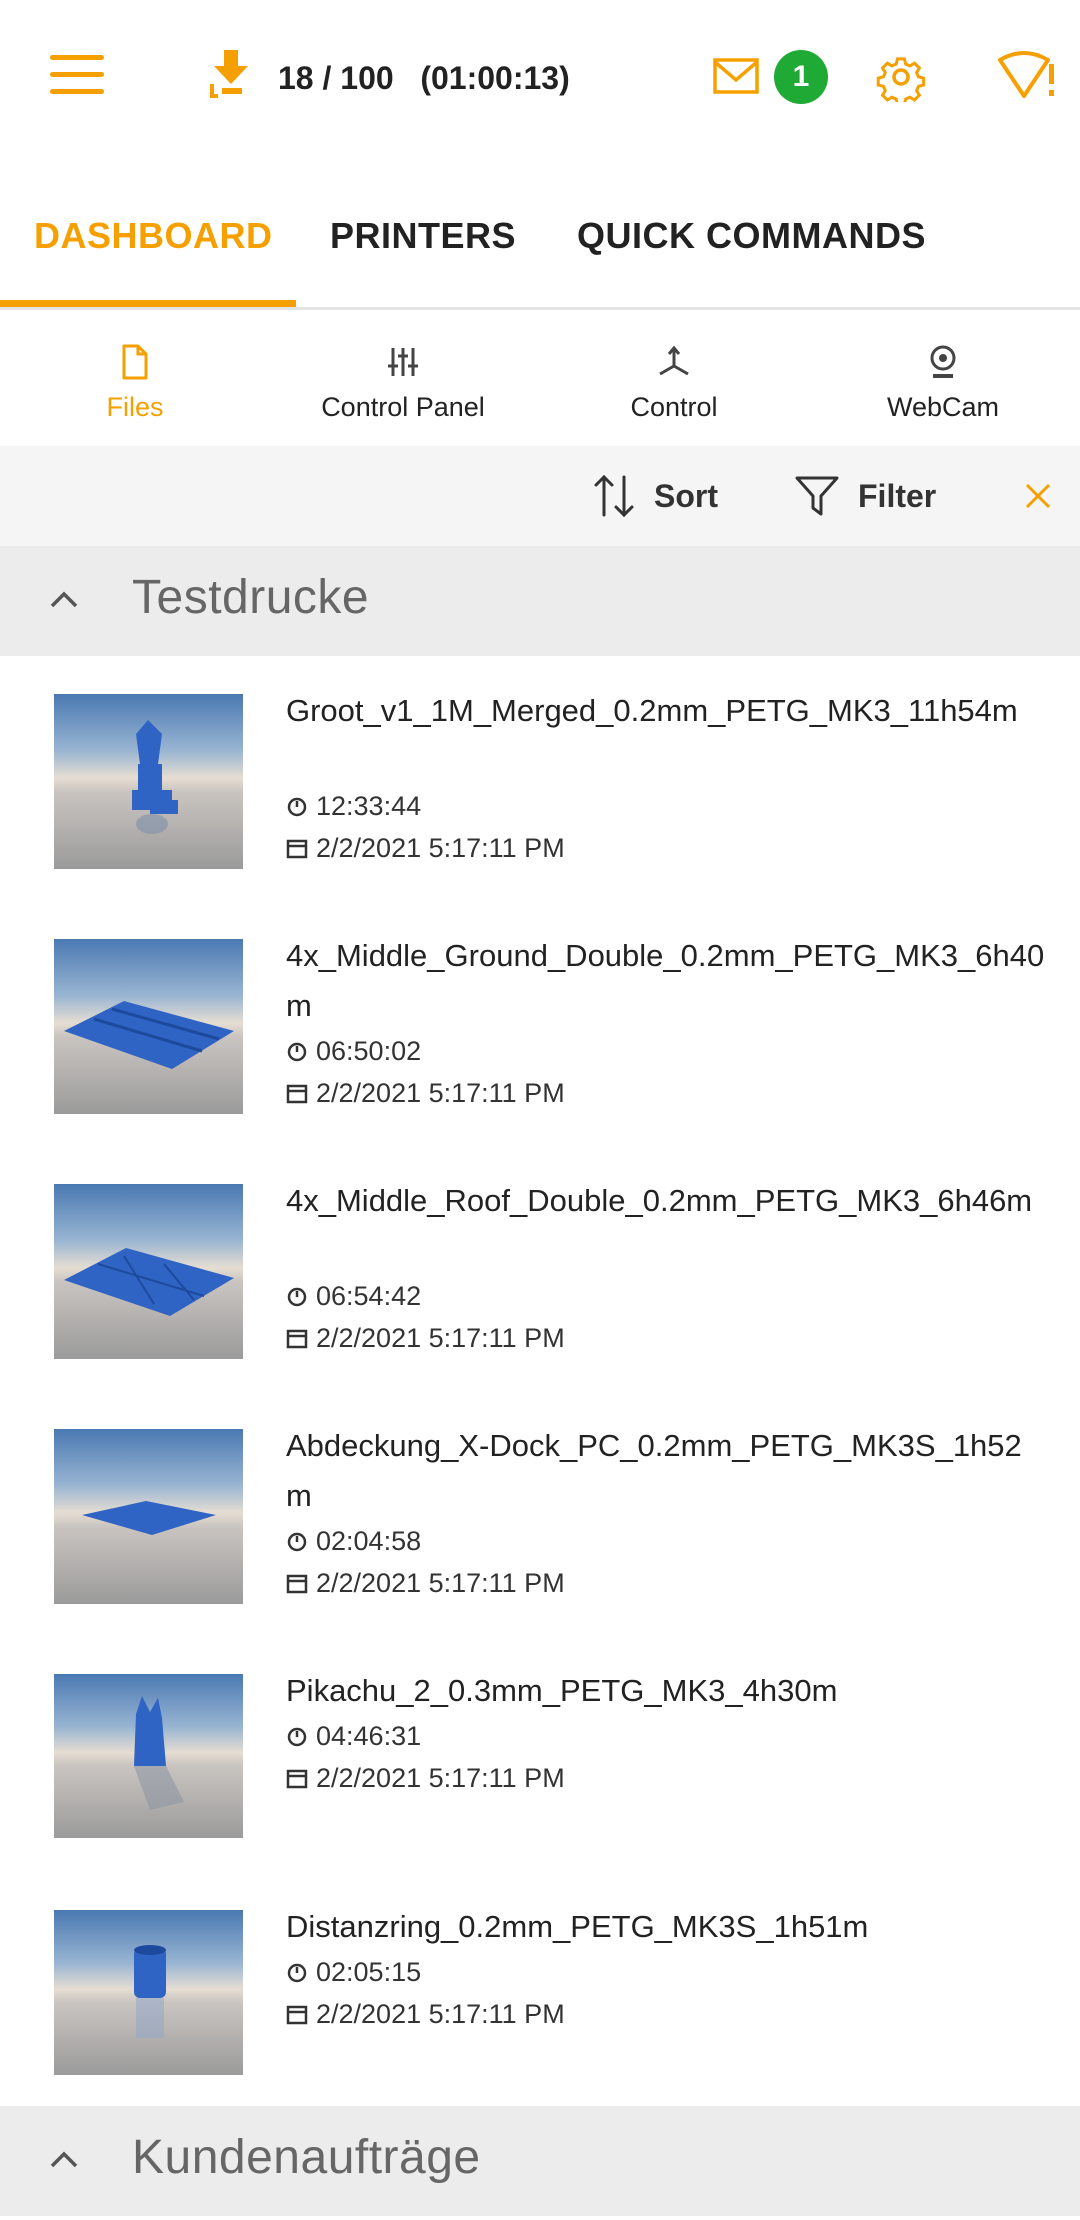  Describe the element at coordinates (897, 495) in the screenshot. I see `filter-label: Filter` at that location.